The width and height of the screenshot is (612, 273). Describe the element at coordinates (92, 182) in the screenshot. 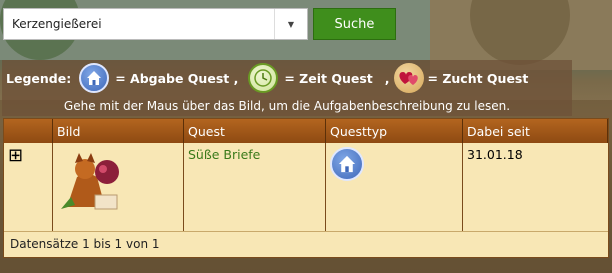

I see `quest-image` at that location.